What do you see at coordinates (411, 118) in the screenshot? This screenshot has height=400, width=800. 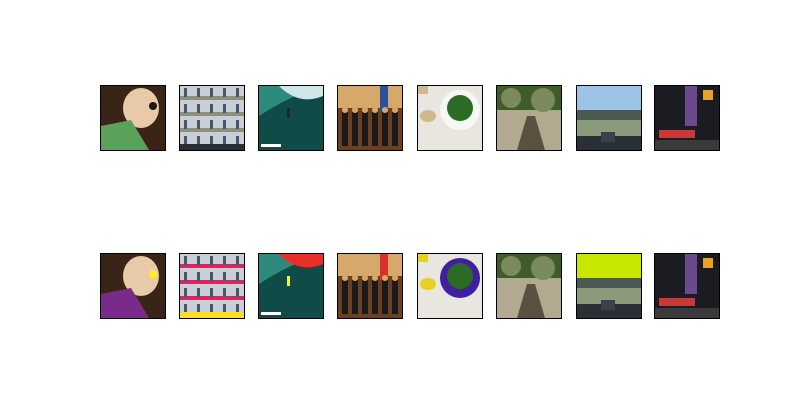 I see `original-images-row` at bounding box center [411, 118].